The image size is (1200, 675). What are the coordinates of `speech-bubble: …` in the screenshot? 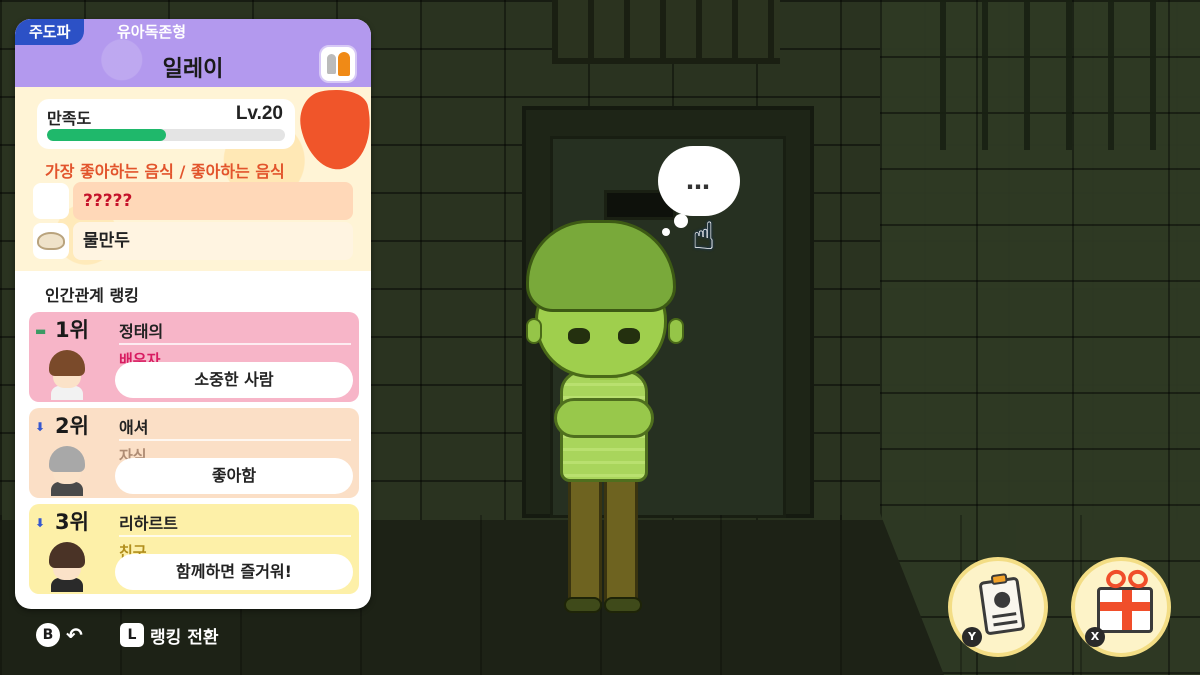 It's located at (699, 181).